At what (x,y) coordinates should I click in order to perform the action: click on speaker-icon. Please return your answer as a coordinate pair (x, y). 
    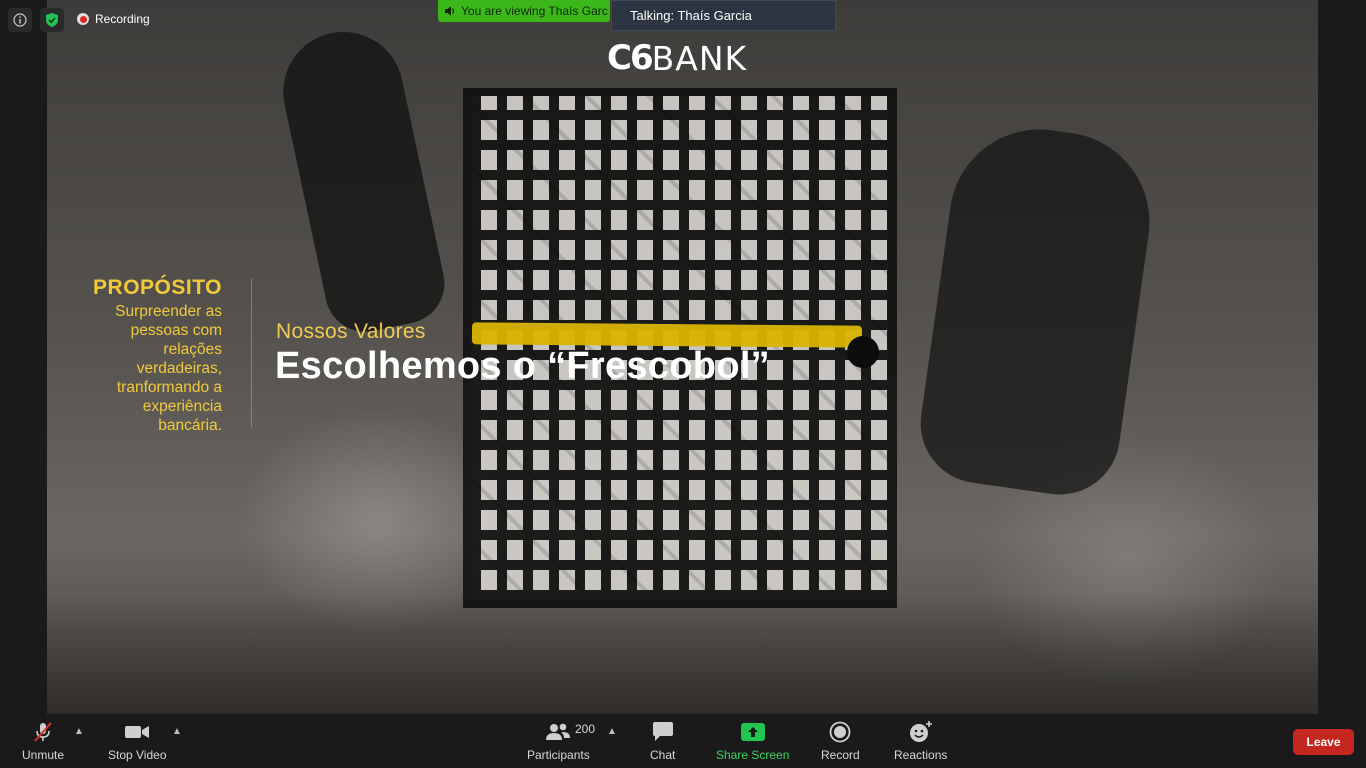
    Looking at the image, I should click on (450, 11).